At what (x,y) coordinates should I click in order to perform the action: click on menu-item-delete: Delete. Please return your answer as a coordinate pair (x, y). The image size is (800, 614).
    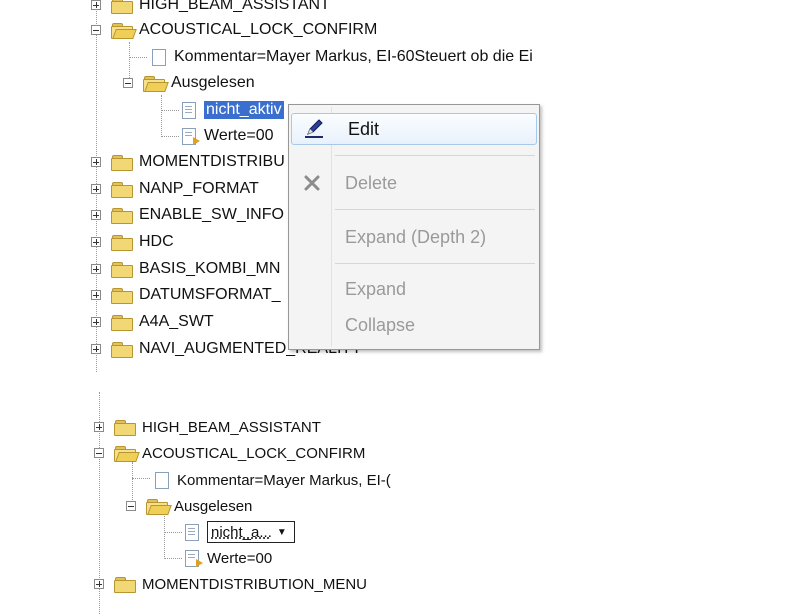
    Looking at the image, I should click on (414, 183).